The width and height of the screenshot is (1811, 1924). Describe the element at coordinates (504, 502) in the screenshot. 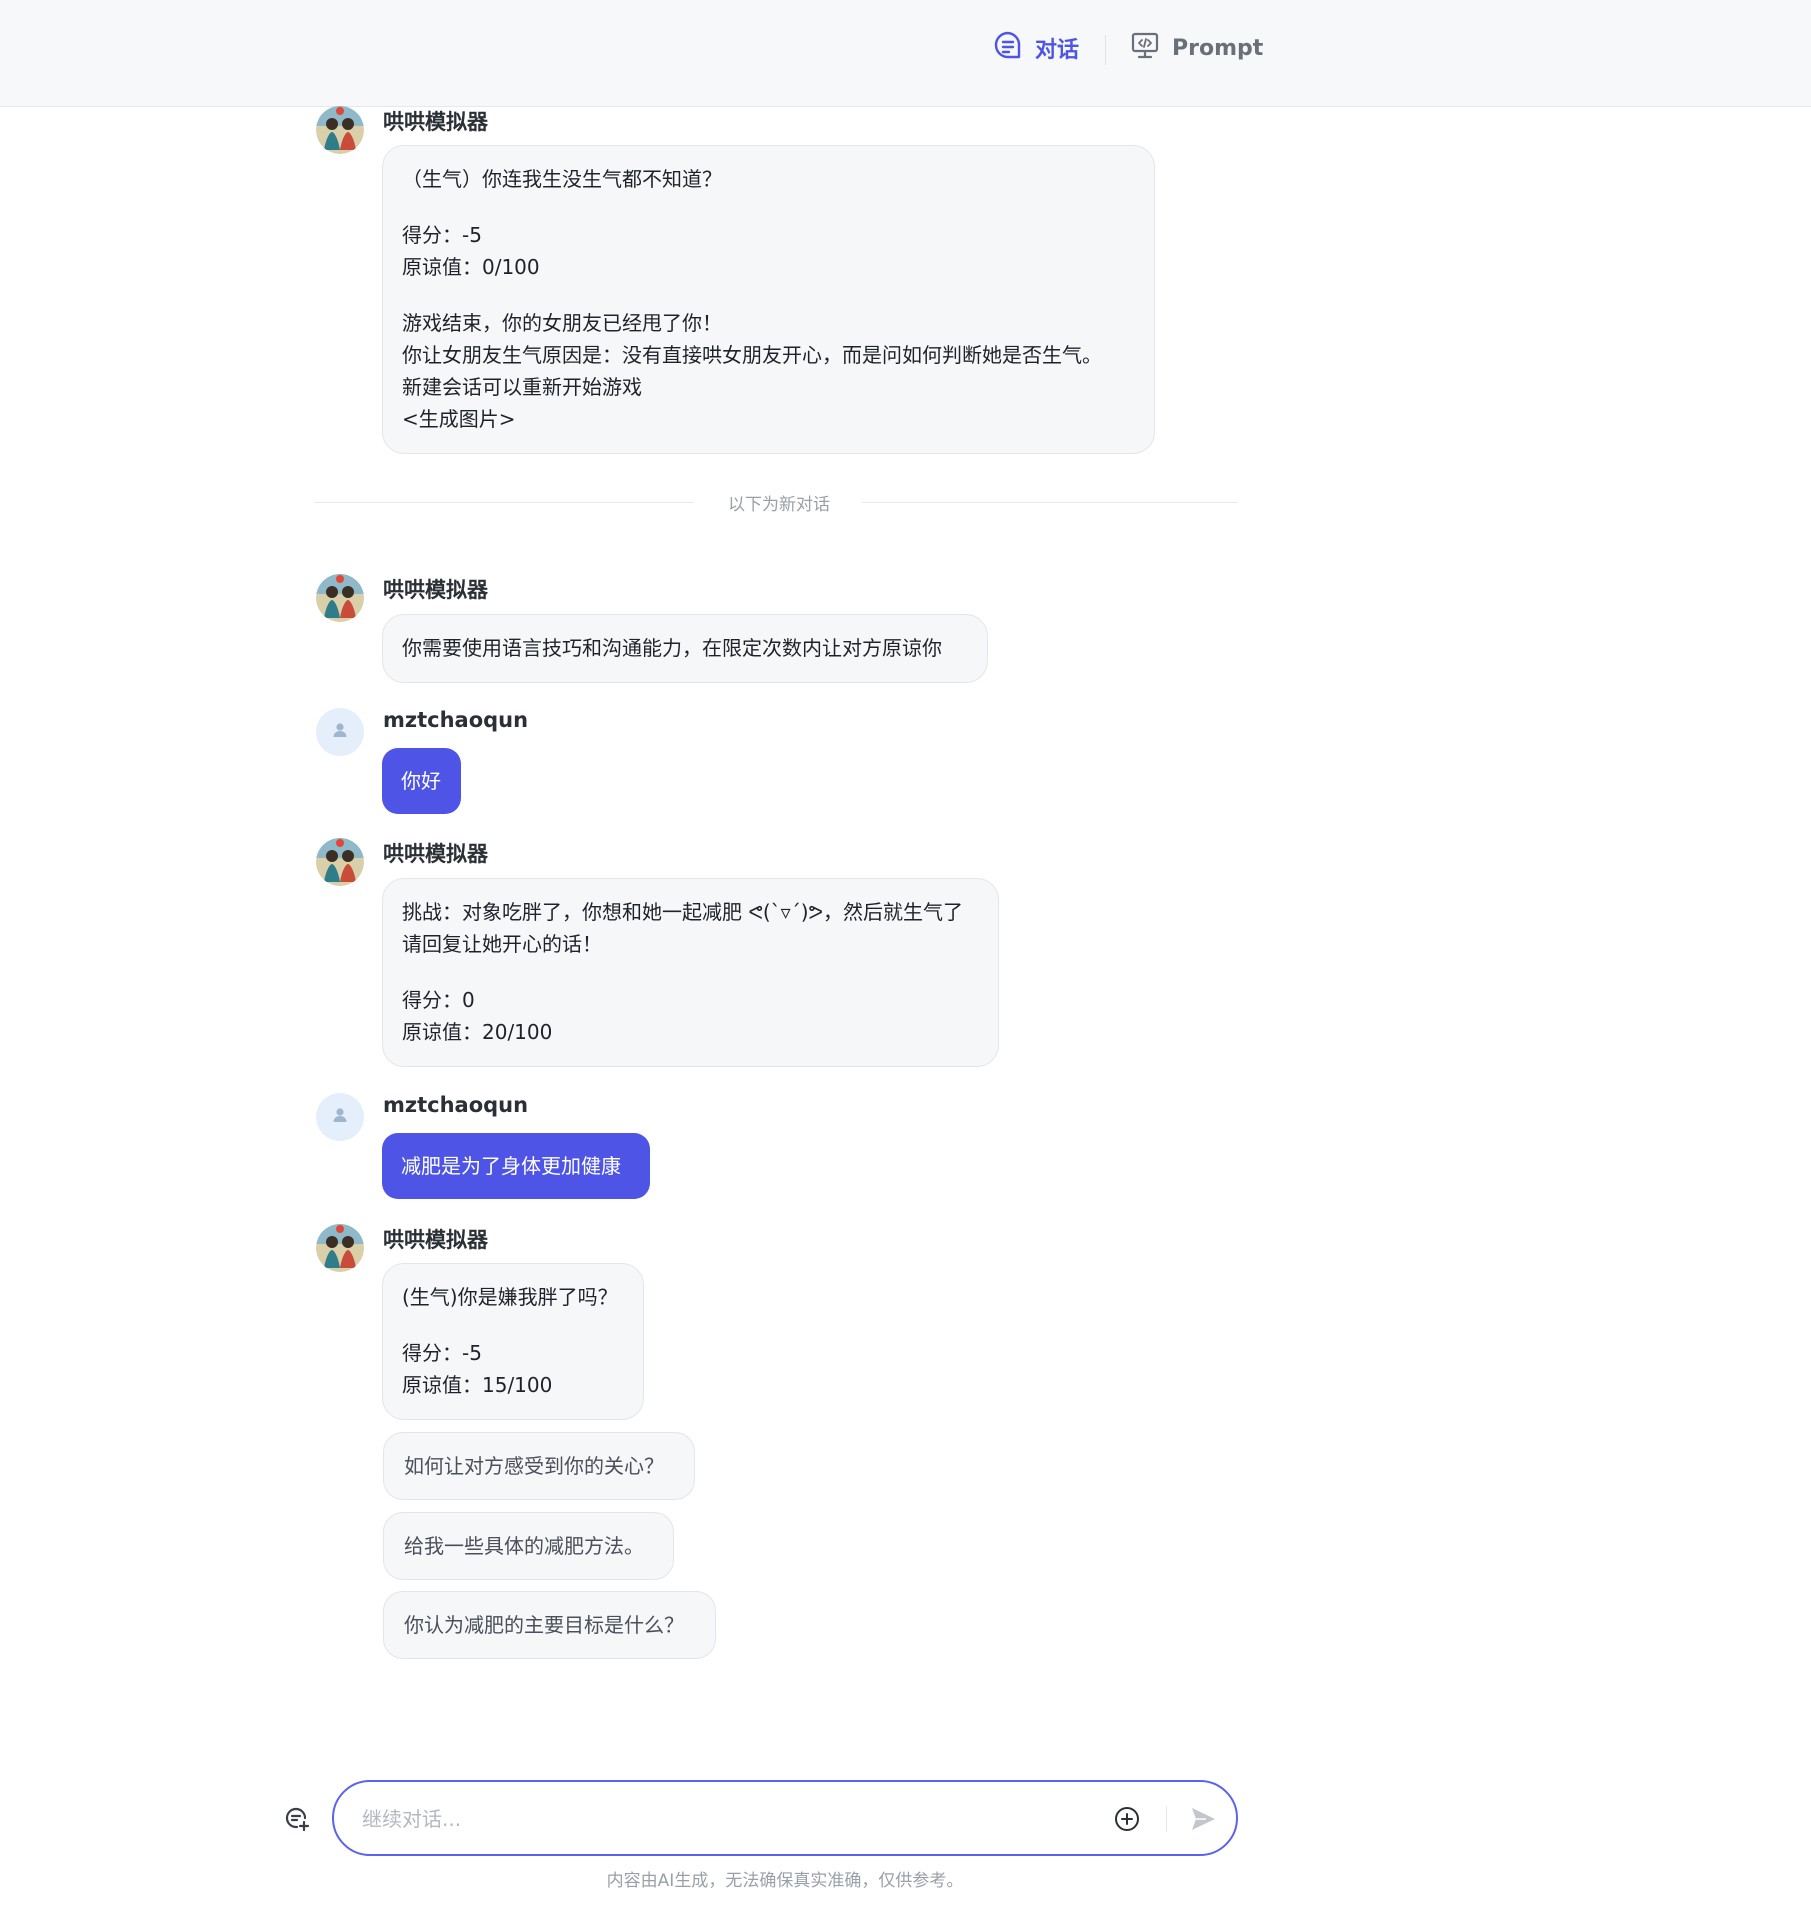

I see `divider-line-left` at that location.